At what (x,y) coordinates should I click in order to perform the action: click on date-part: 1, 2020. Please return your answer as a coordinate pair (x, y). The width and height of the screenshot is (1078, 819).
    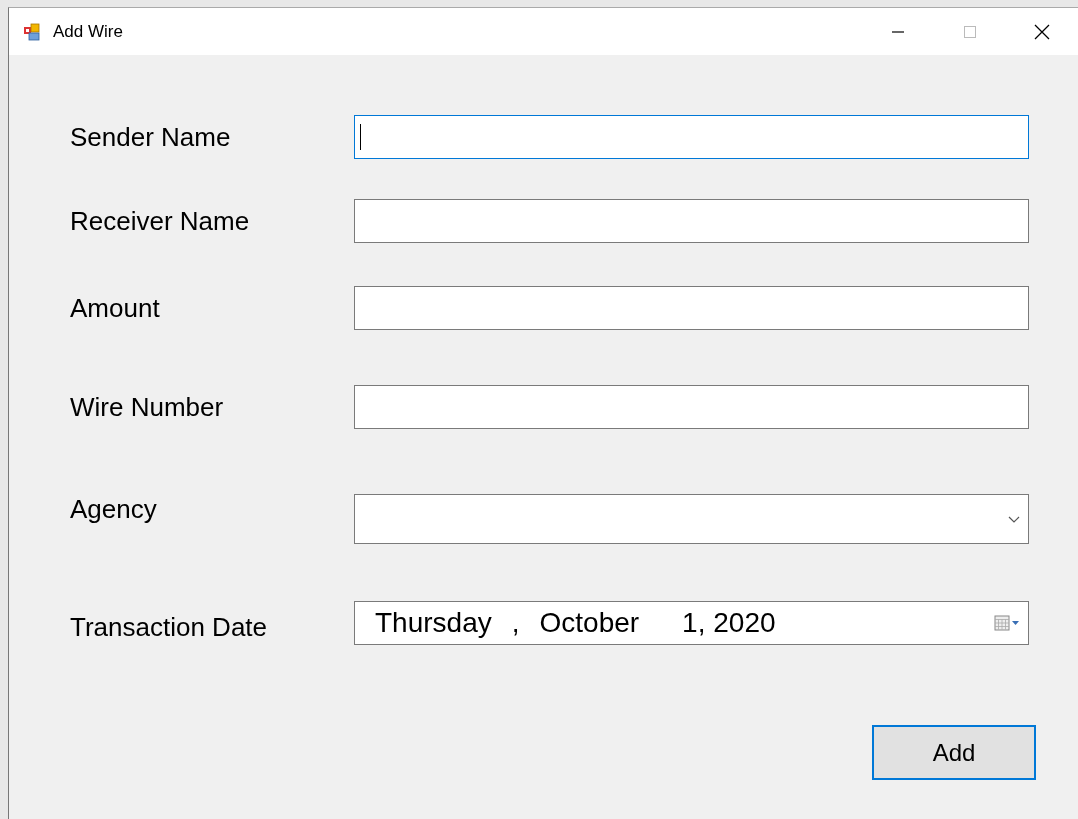
    Looking at the image, I should click on (729, 623).